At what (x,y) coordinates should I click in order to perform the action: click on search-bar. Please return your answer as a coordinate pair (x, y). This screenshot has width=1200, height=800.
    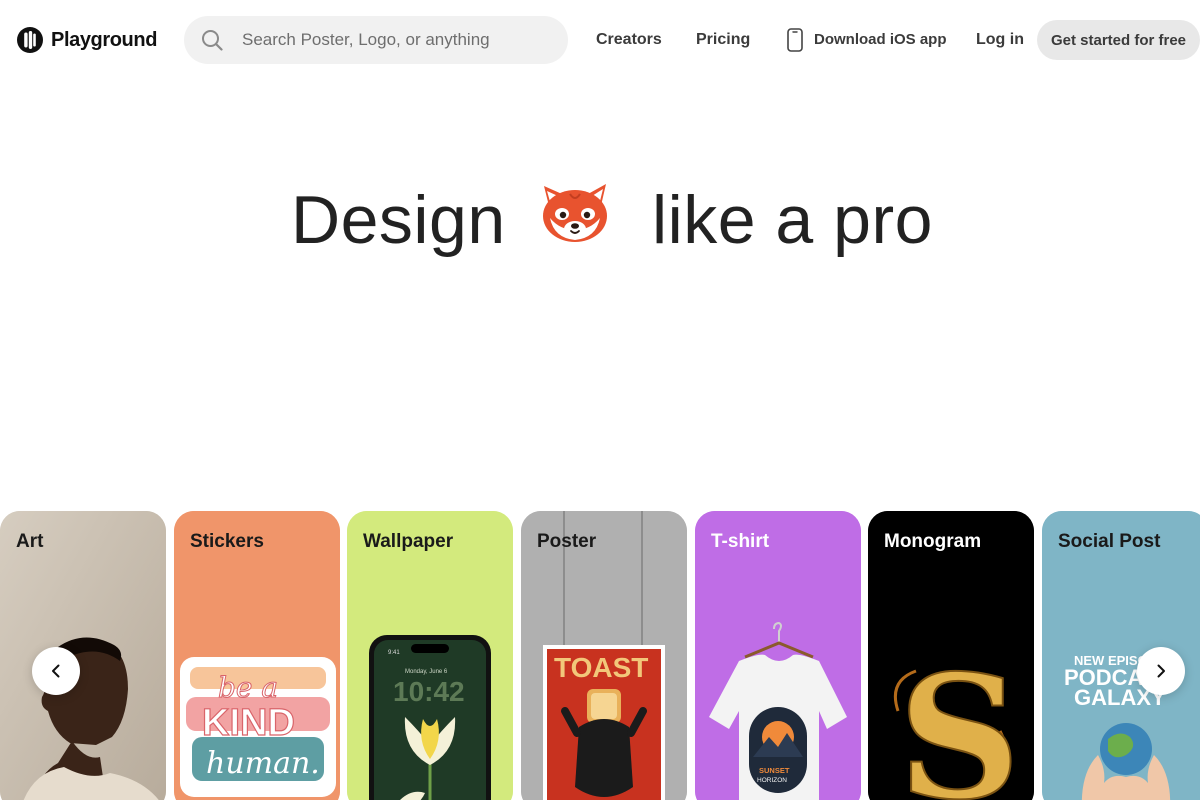
    Looking at the image, I should click on (376, 40).